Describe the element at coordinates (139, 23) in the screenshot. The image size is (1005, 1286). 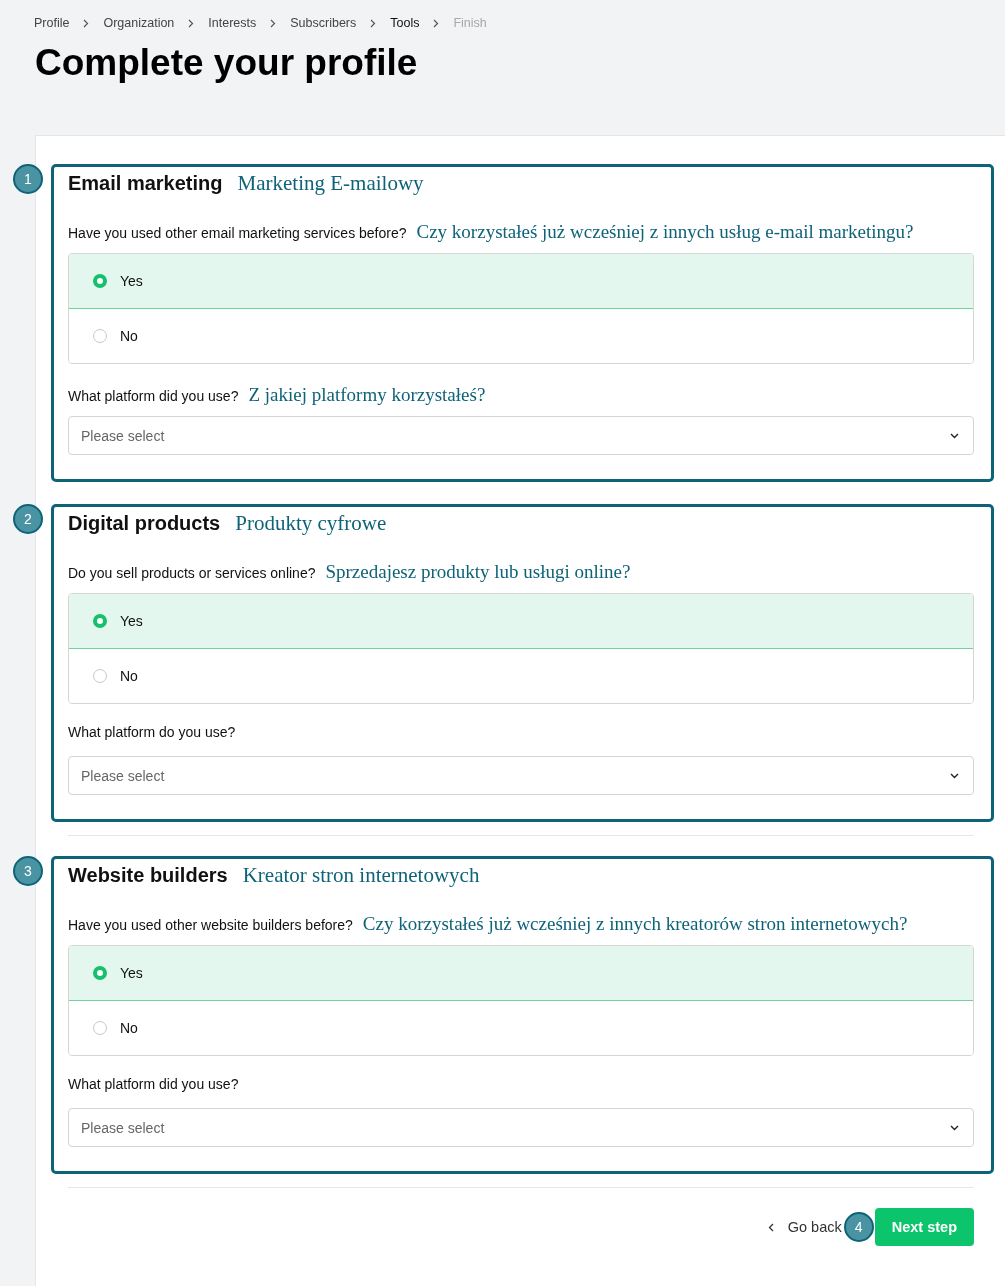
I see `breadcrumb-item: Organization` at that location.